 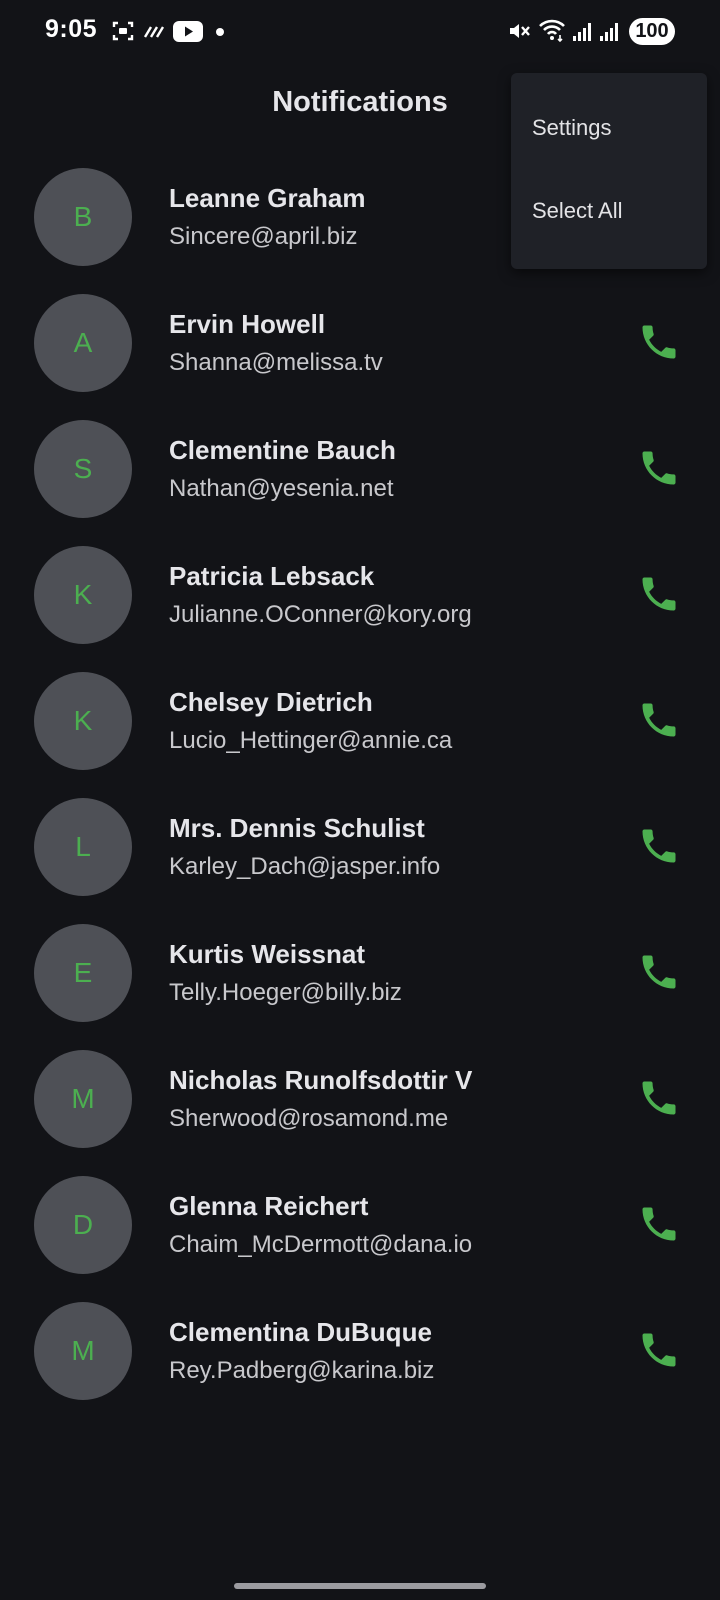 I want to click on contact-email: Julianne.OConner@kory.org, so click(x=320, y=614).